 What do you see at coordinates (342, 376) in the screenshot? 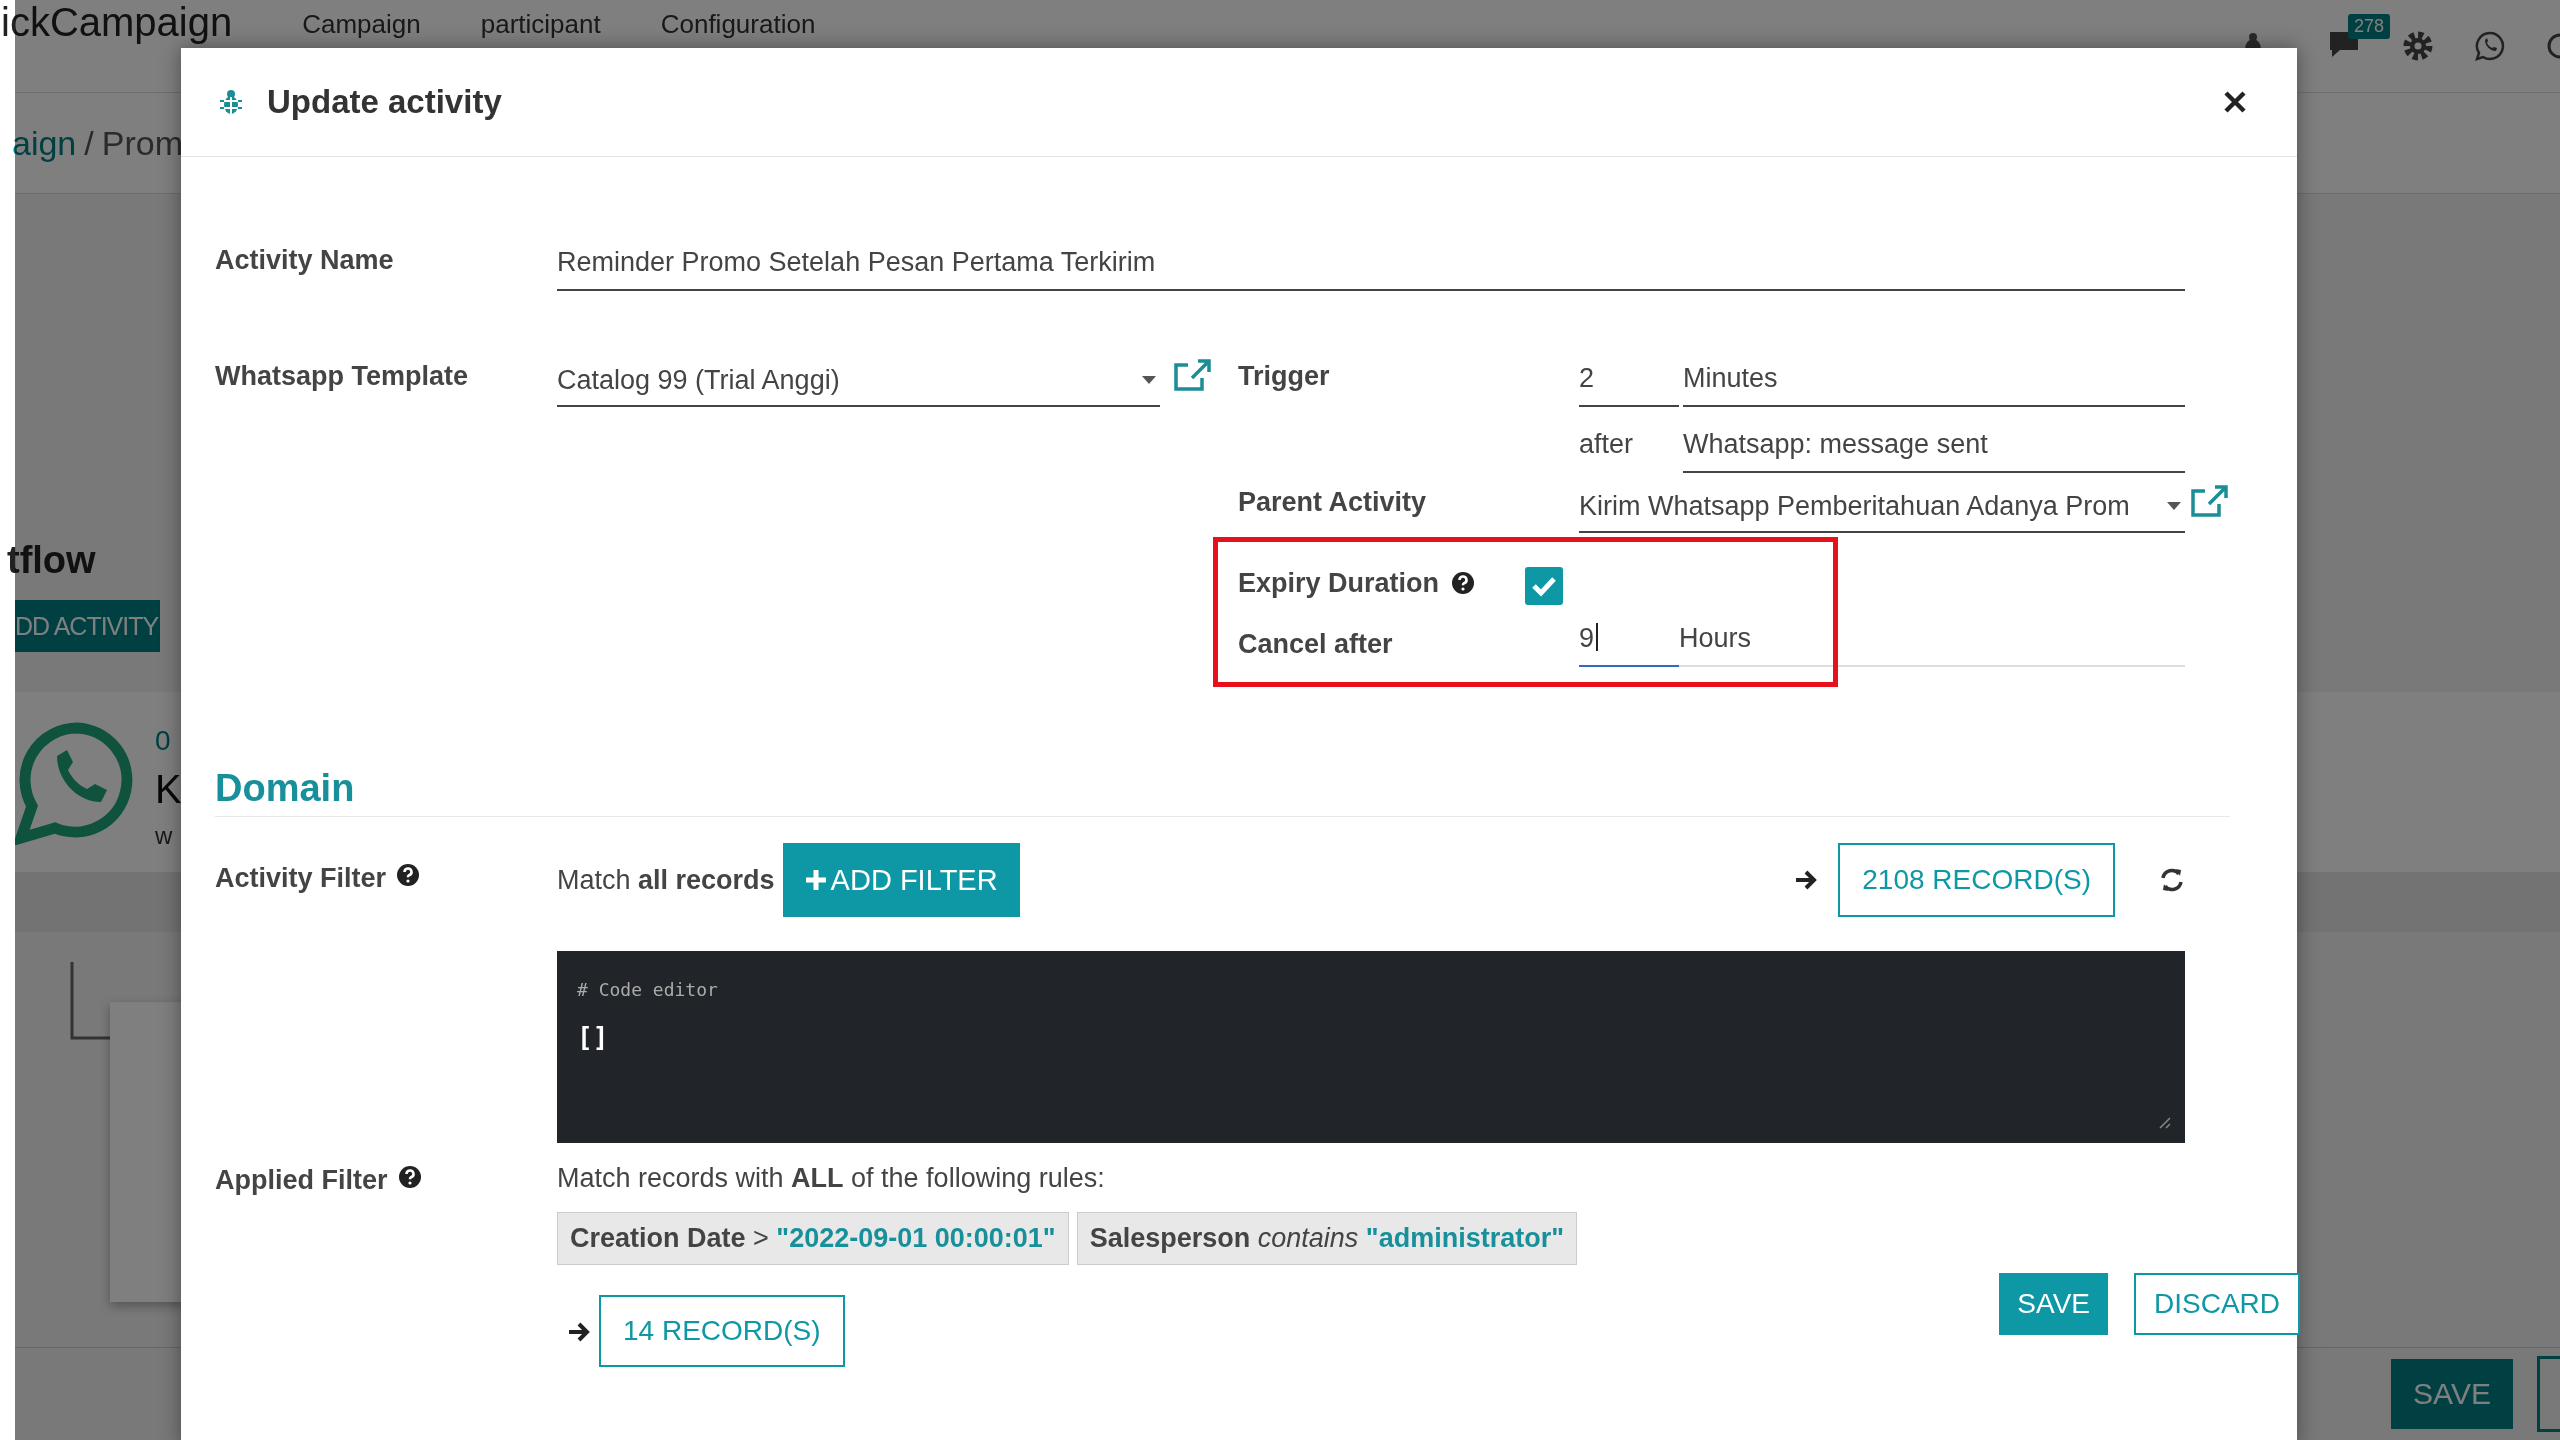
I see `field-label: Whatsapp Template` at bounding box center [342, 376].